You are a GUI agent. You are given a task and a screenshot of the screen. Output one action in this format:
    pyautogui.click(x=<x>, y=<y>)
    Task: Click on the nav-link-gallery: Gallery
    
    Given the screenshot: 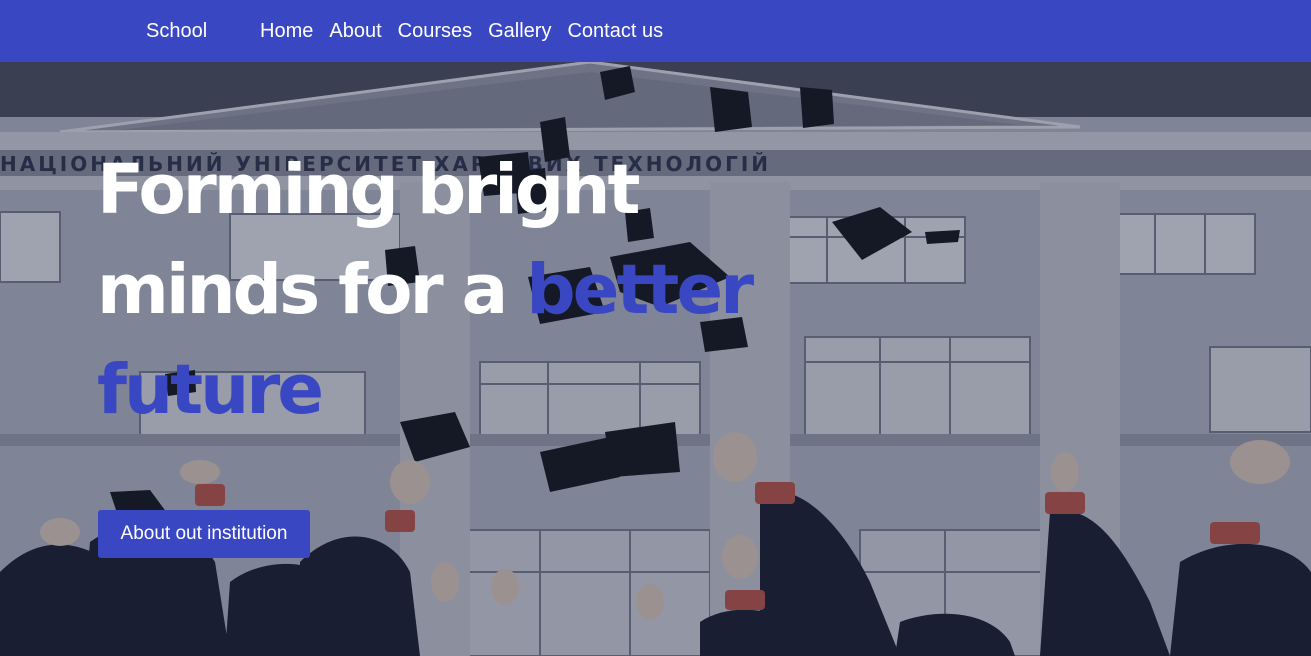 What is the action you would take?
    pyautogui.click(x=519, y=31)
    